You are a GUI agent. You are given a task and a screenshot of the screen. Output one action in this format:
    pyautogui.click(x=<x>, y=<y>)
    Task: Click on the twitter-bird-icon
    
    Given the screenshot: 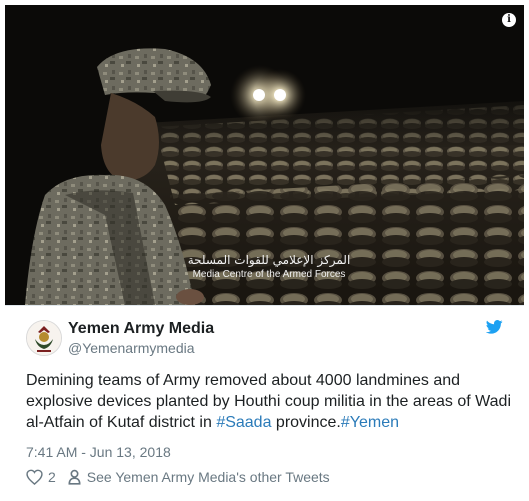 What is the action you would take?
    pyautogui.click(x=494, y=327)
    